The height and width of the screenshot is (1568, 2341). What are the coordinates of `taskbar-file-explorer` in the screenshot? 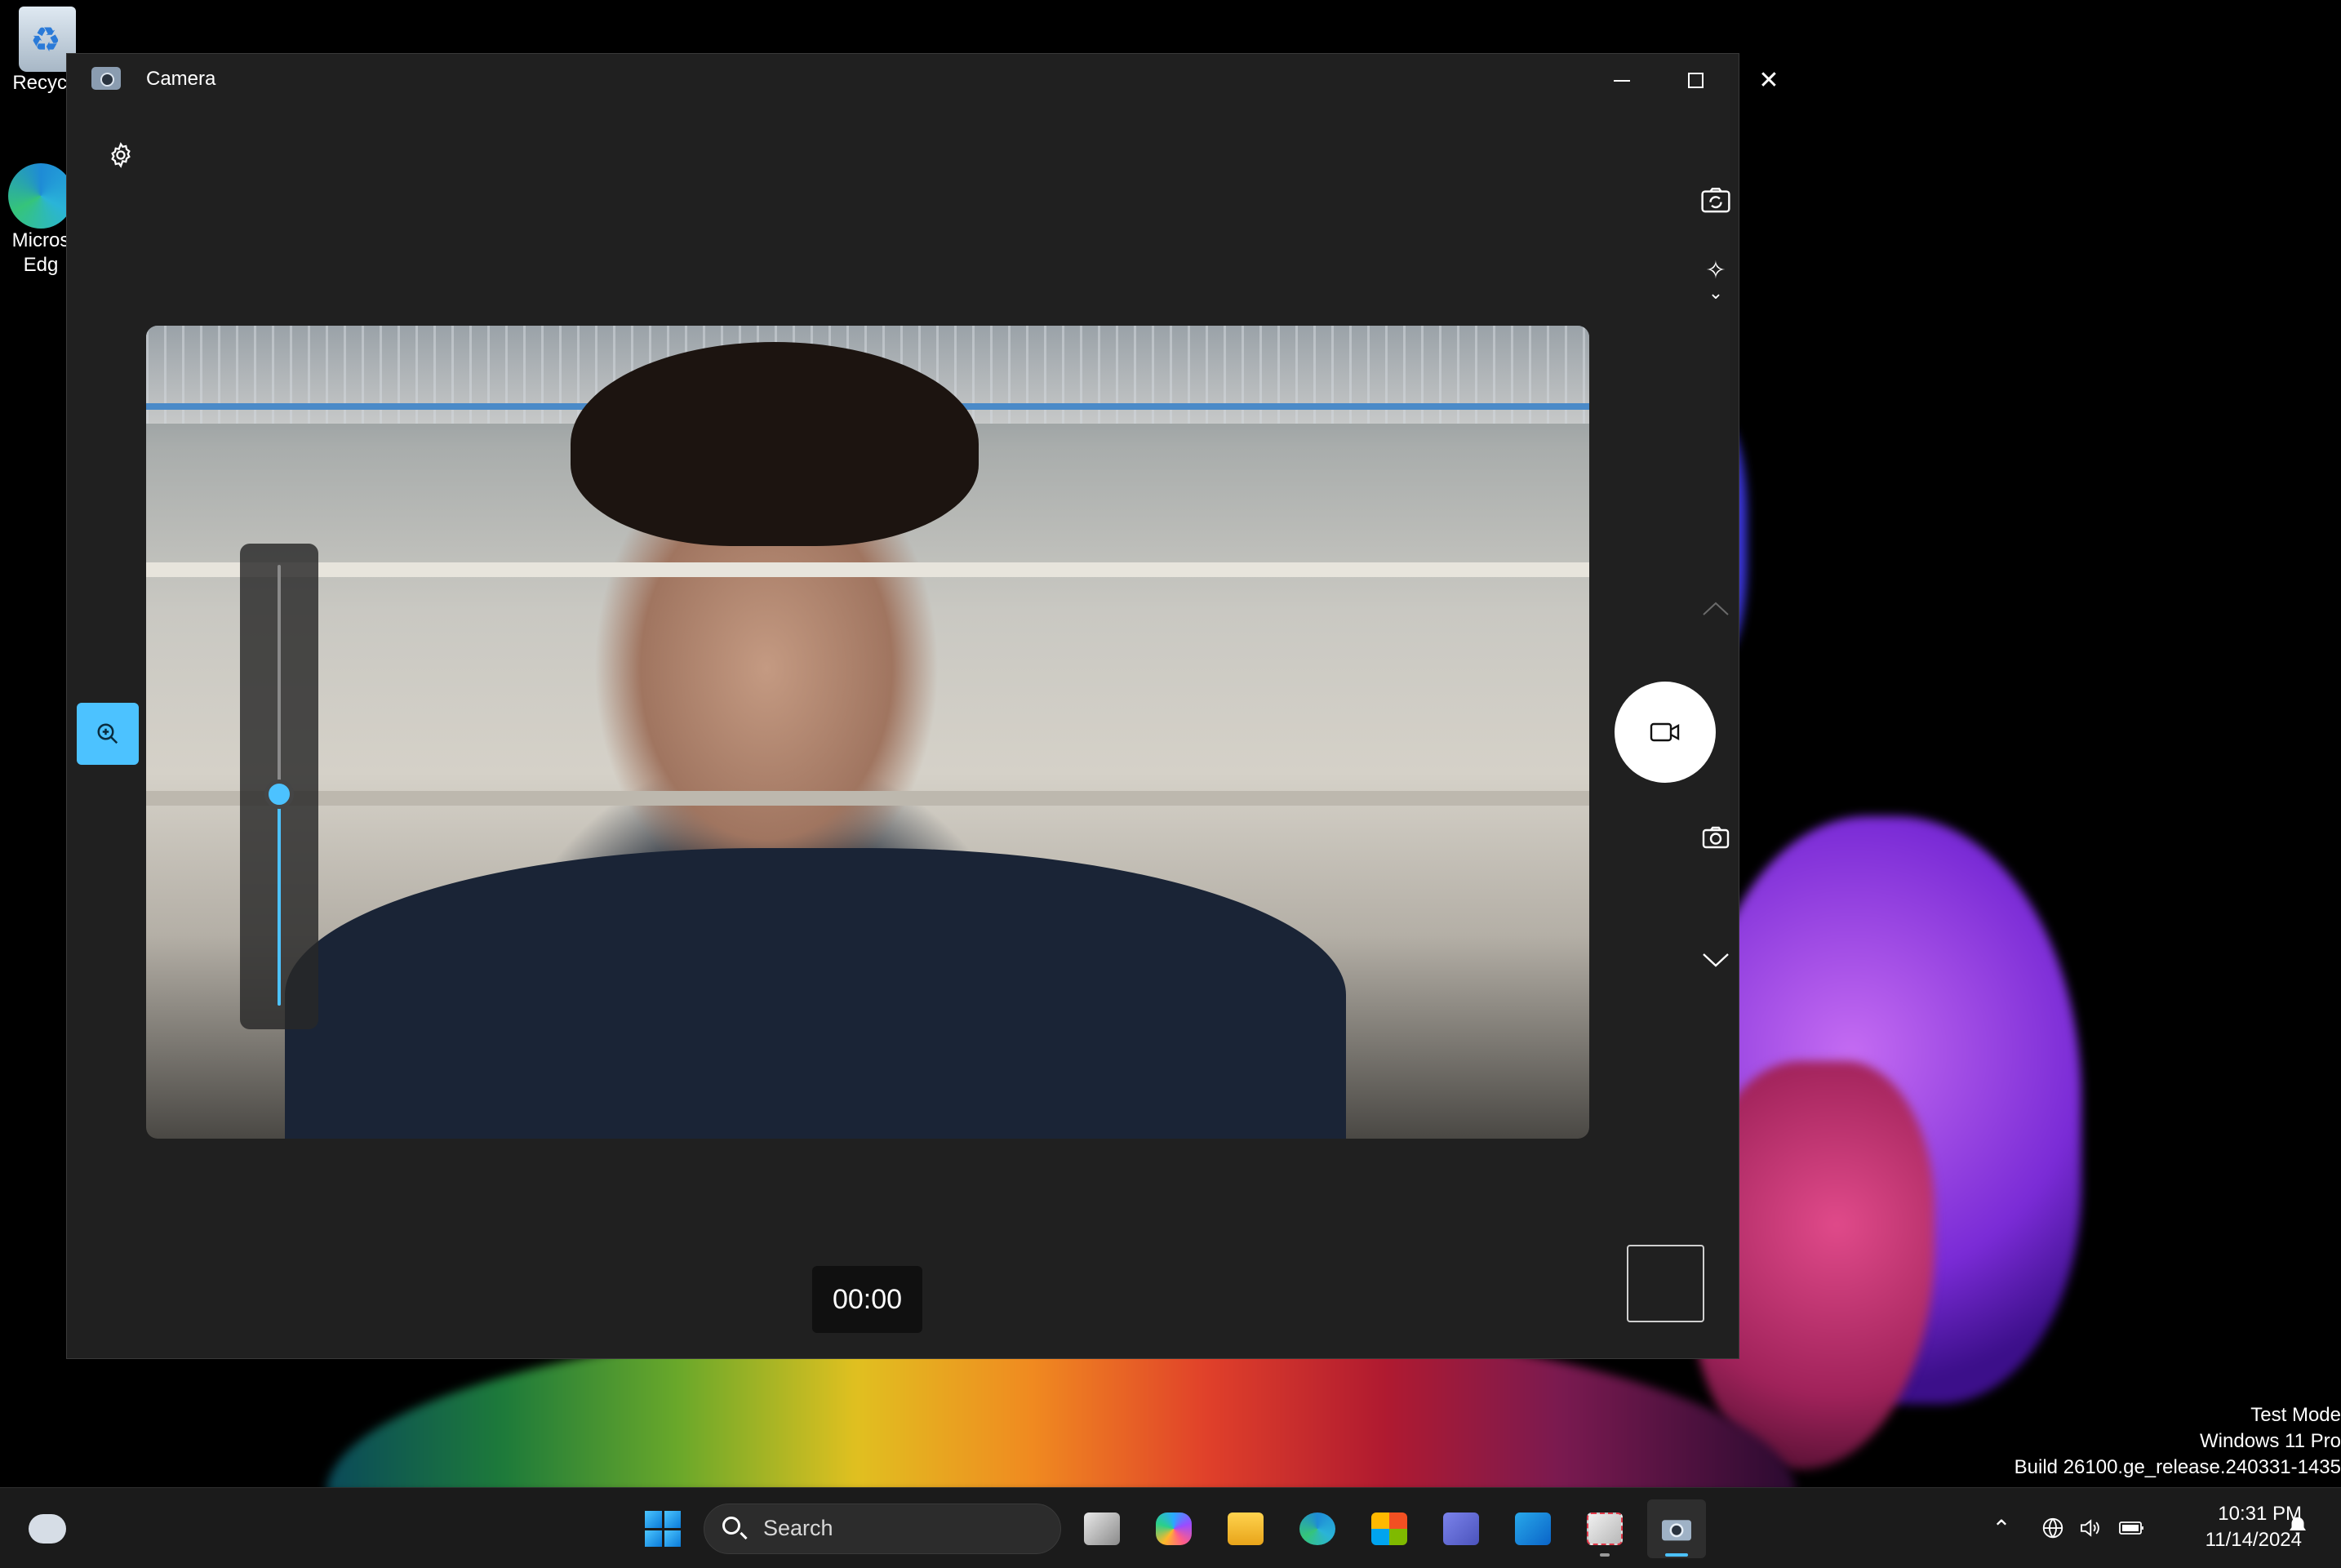 It's located at (1245, 1528).